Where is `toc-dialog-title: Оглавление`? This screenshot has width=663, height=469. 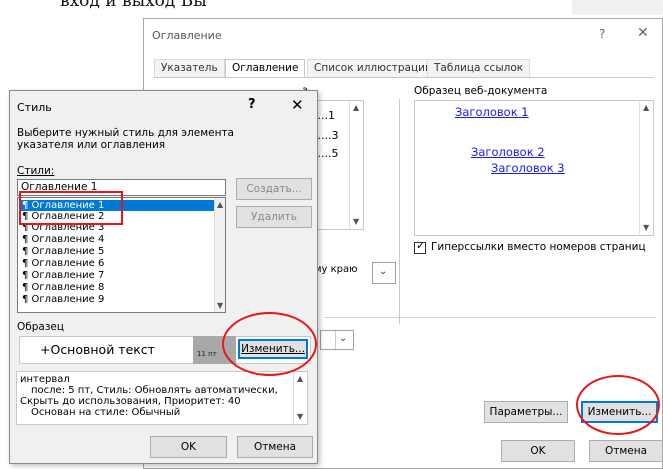 toc-dialog-title: Оглавление is located at coordinates (187, 35).